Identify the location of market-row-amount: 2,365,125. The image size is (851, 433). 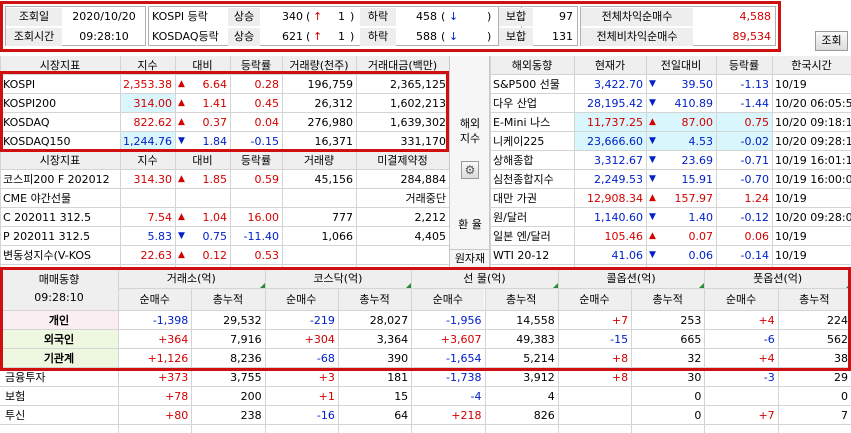
(418, 84).